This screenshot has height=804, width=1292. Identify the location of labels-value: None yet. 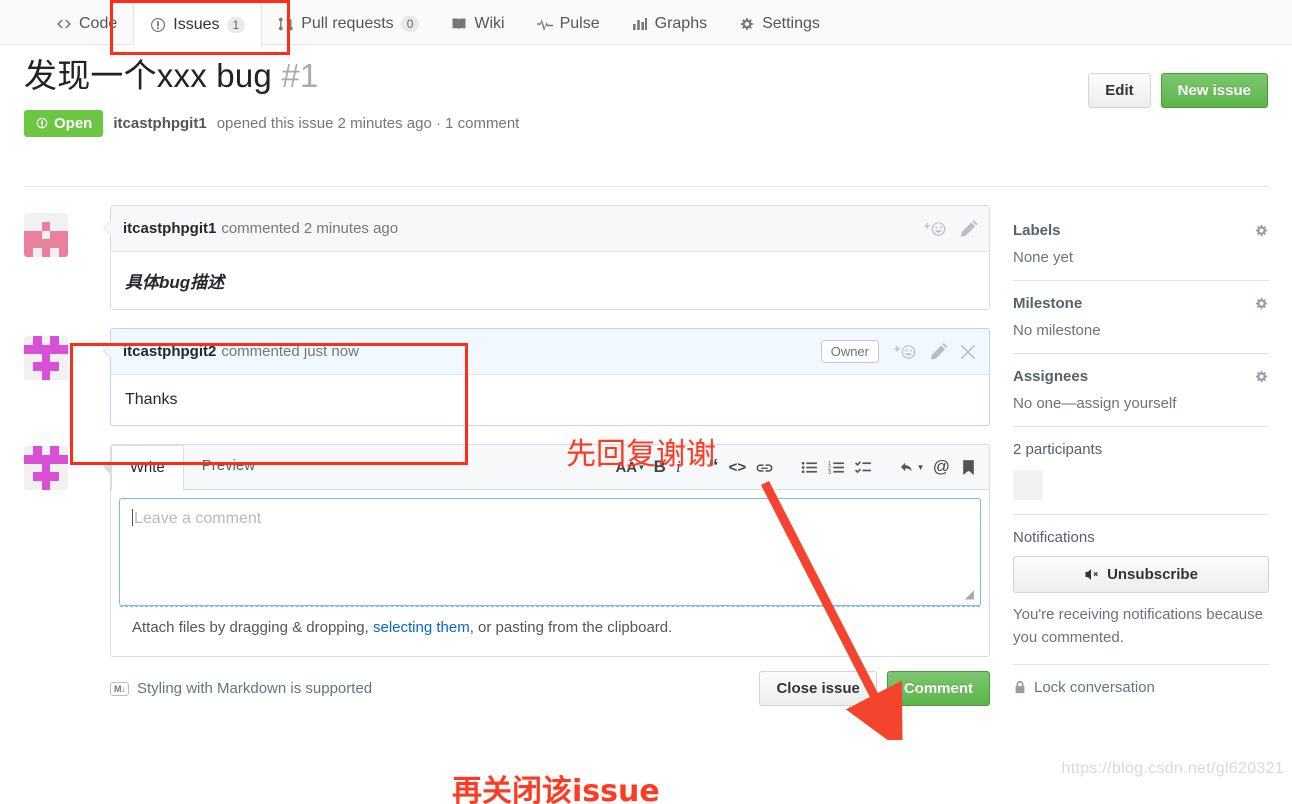
(1043, 257).